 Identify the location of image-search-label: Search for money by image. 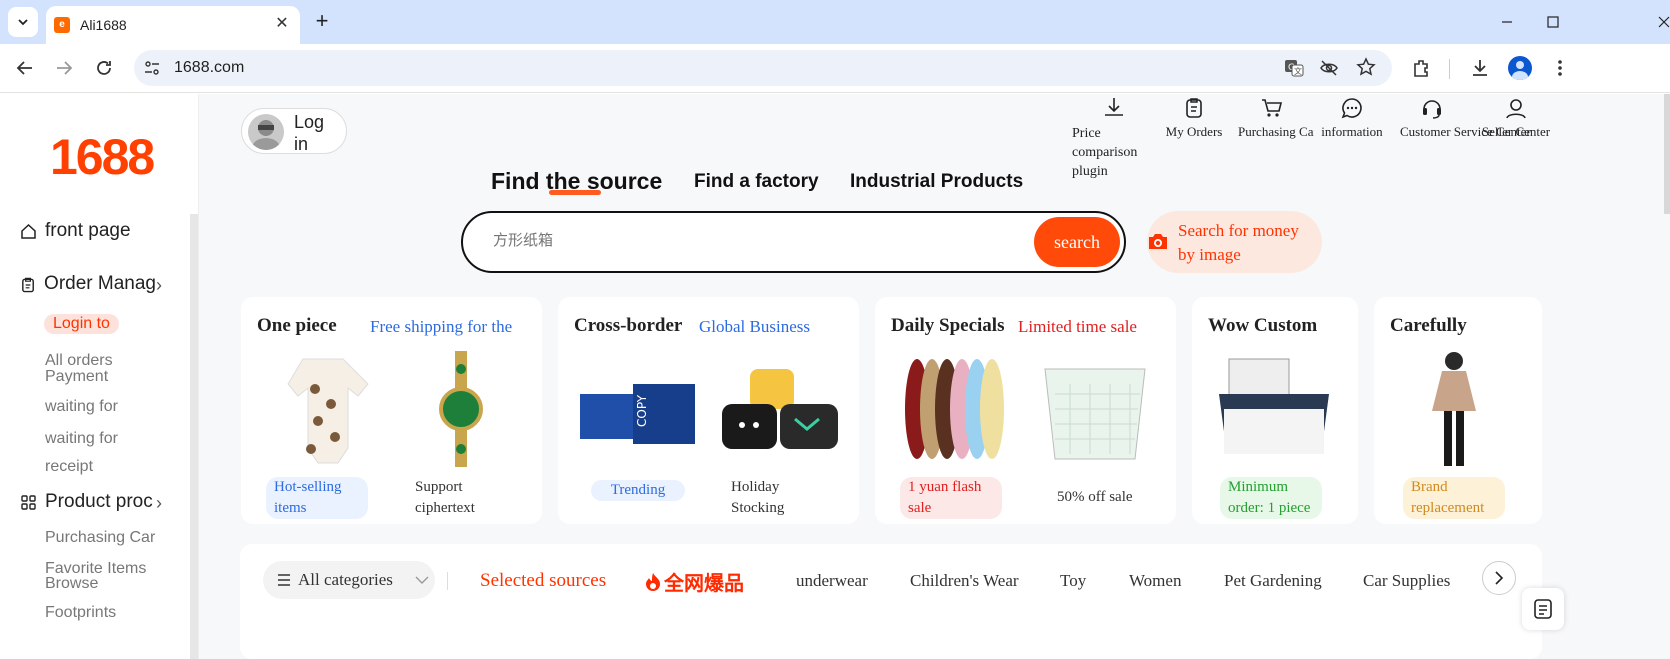
(1238, 242).